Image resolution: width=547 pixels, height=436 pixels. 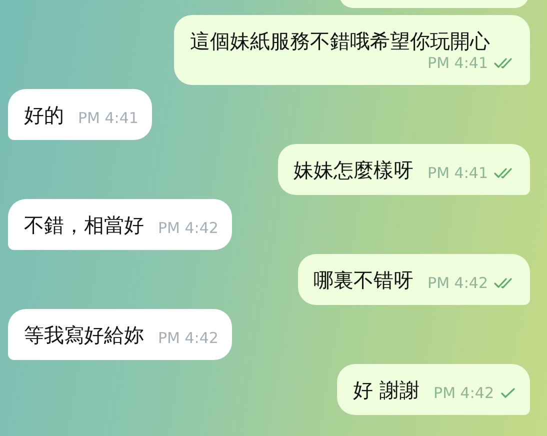 What do you see at coordinates (84, 335) in the screenshot?
I see `message-text: 等我寫好給妳` at bounding box center [84, 335].